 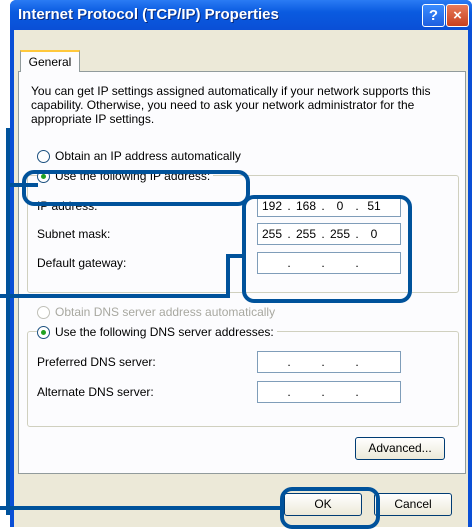 I want to click on radio-obtain-ip-auto: Obtain an IP address automatically, so click(x=139, y=156).